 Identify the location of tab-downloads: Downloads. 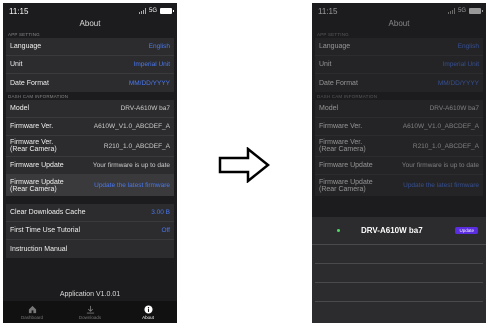
(90, 312).